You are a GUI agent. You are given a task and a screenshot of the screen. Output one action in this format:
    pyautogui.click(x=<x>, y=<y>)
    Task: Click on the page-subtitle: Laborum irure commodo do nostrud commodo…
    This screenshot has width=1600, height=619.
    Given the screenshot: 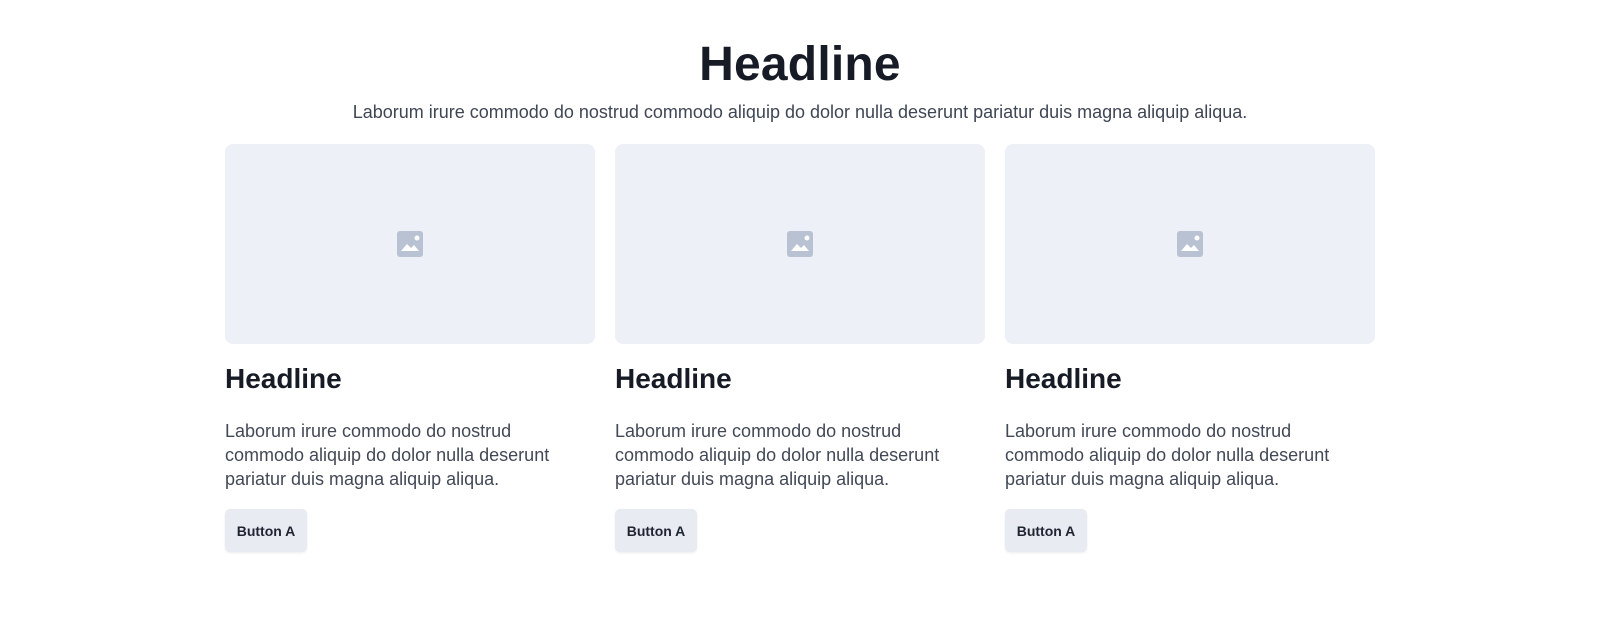 What is the action you would take?
    pyautogui.click(x=800, y=112)
    